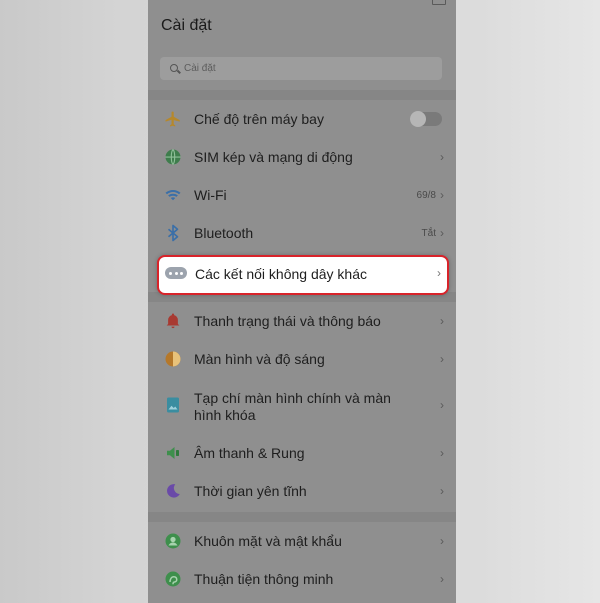 This screenshot has width=600, height=603. I want to click on page-title: Cài đặt, so click(186, 25).